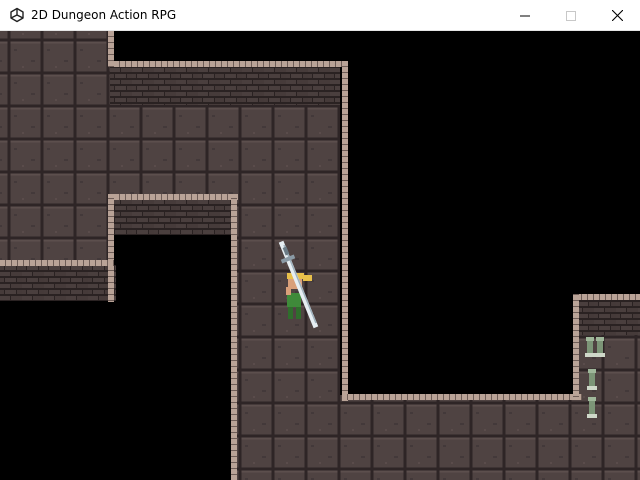 This screenshot has width=640, height=480. What do you see at coordinates (606, 297) in the screenshot?
I see `trim-right-chamber-top` at bounding box center [606, 297].